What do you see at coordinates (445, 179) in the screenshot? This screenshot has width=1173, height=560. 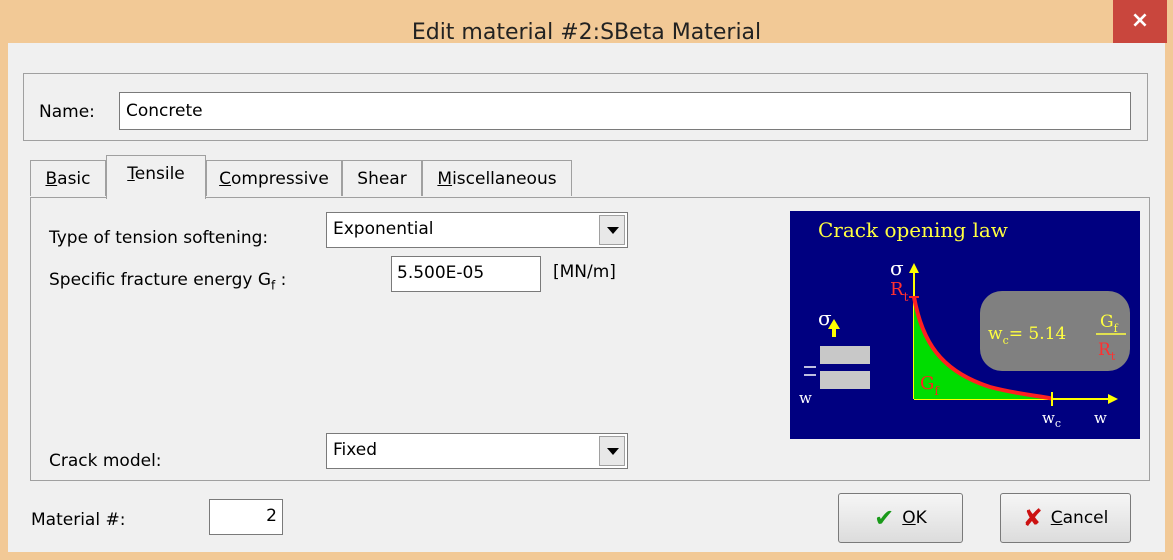 I see `tab-mnemonic: M` at bounding box center [445, 179].